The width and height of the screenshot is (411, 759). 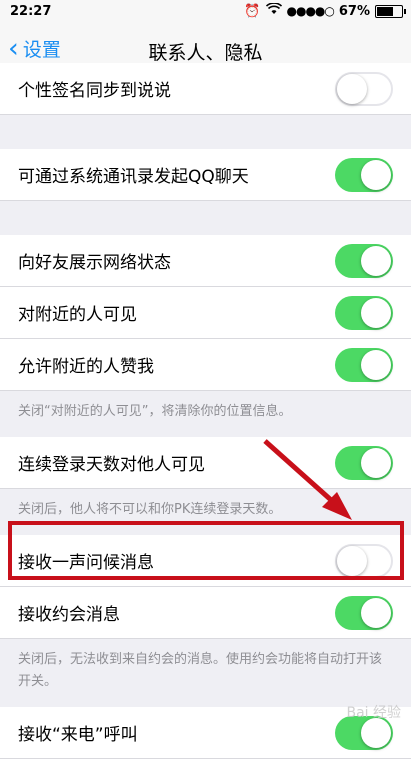 I want to click on annotation-arrow, so click(x=307, y=479).